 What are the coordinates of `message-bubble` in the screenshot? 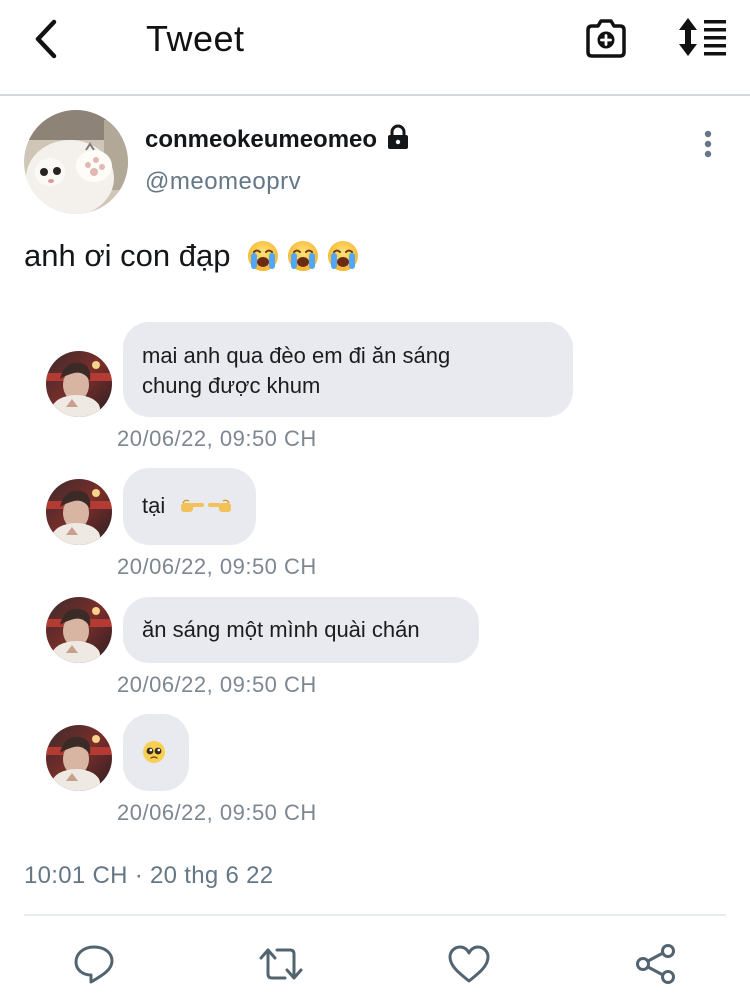 It's located at (156, 752).